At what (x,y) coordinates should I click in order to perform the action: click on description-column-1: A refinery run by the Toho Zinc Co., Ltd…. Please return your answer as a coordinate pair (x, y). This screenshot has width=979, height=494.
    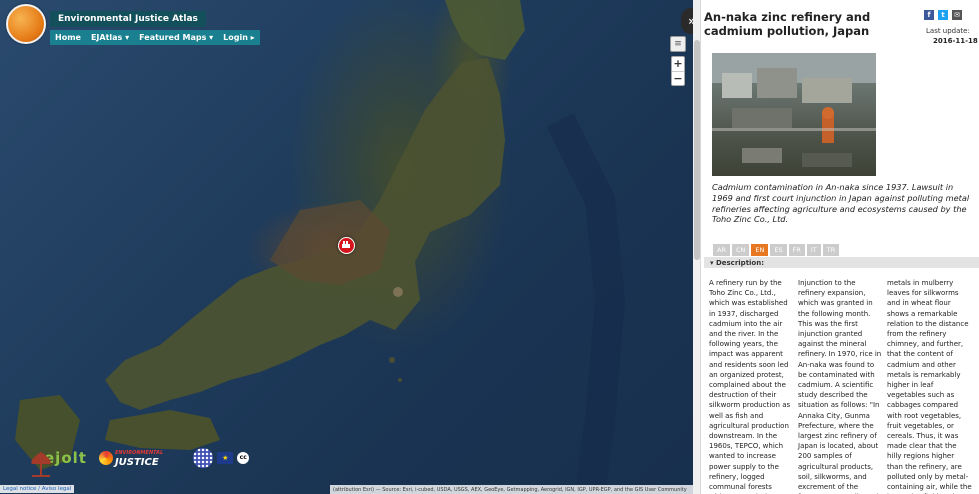
    Looking at the image, I should click on (750, 386).